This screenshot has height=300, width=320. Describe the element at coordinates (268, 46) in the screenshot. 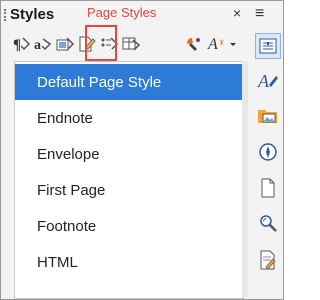

I see `properties-icon` at that location.